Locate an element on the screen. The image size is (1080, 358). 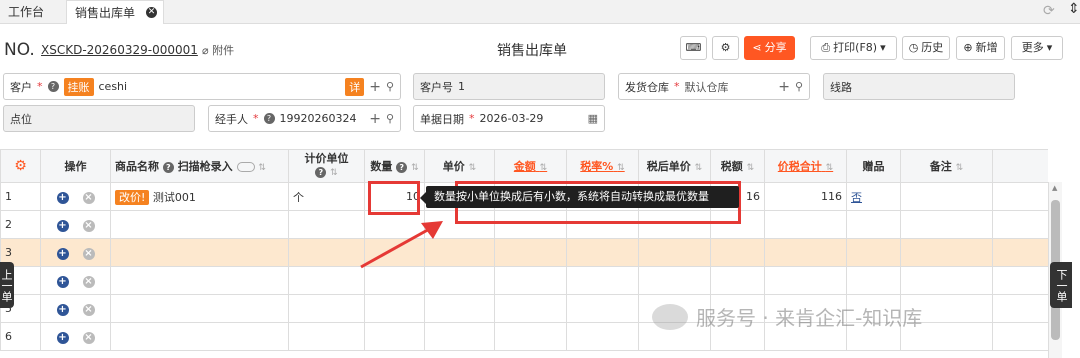
qty-cell is located at coordinates (394, 308).